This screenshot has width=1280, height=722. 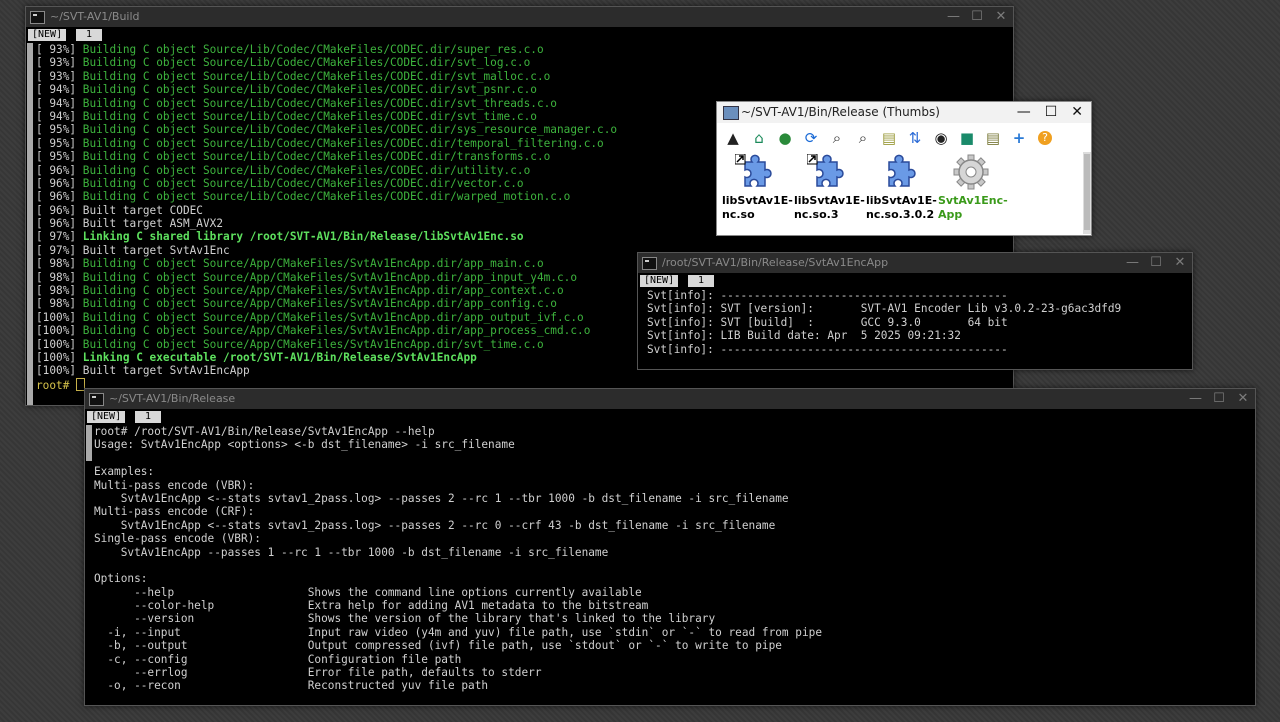 What do you see at coordinates (291, 686) in the screenshot?
I see `terminal-line: -o, --recon Reconstructed yuv file path` at bounding box center [291, 686].